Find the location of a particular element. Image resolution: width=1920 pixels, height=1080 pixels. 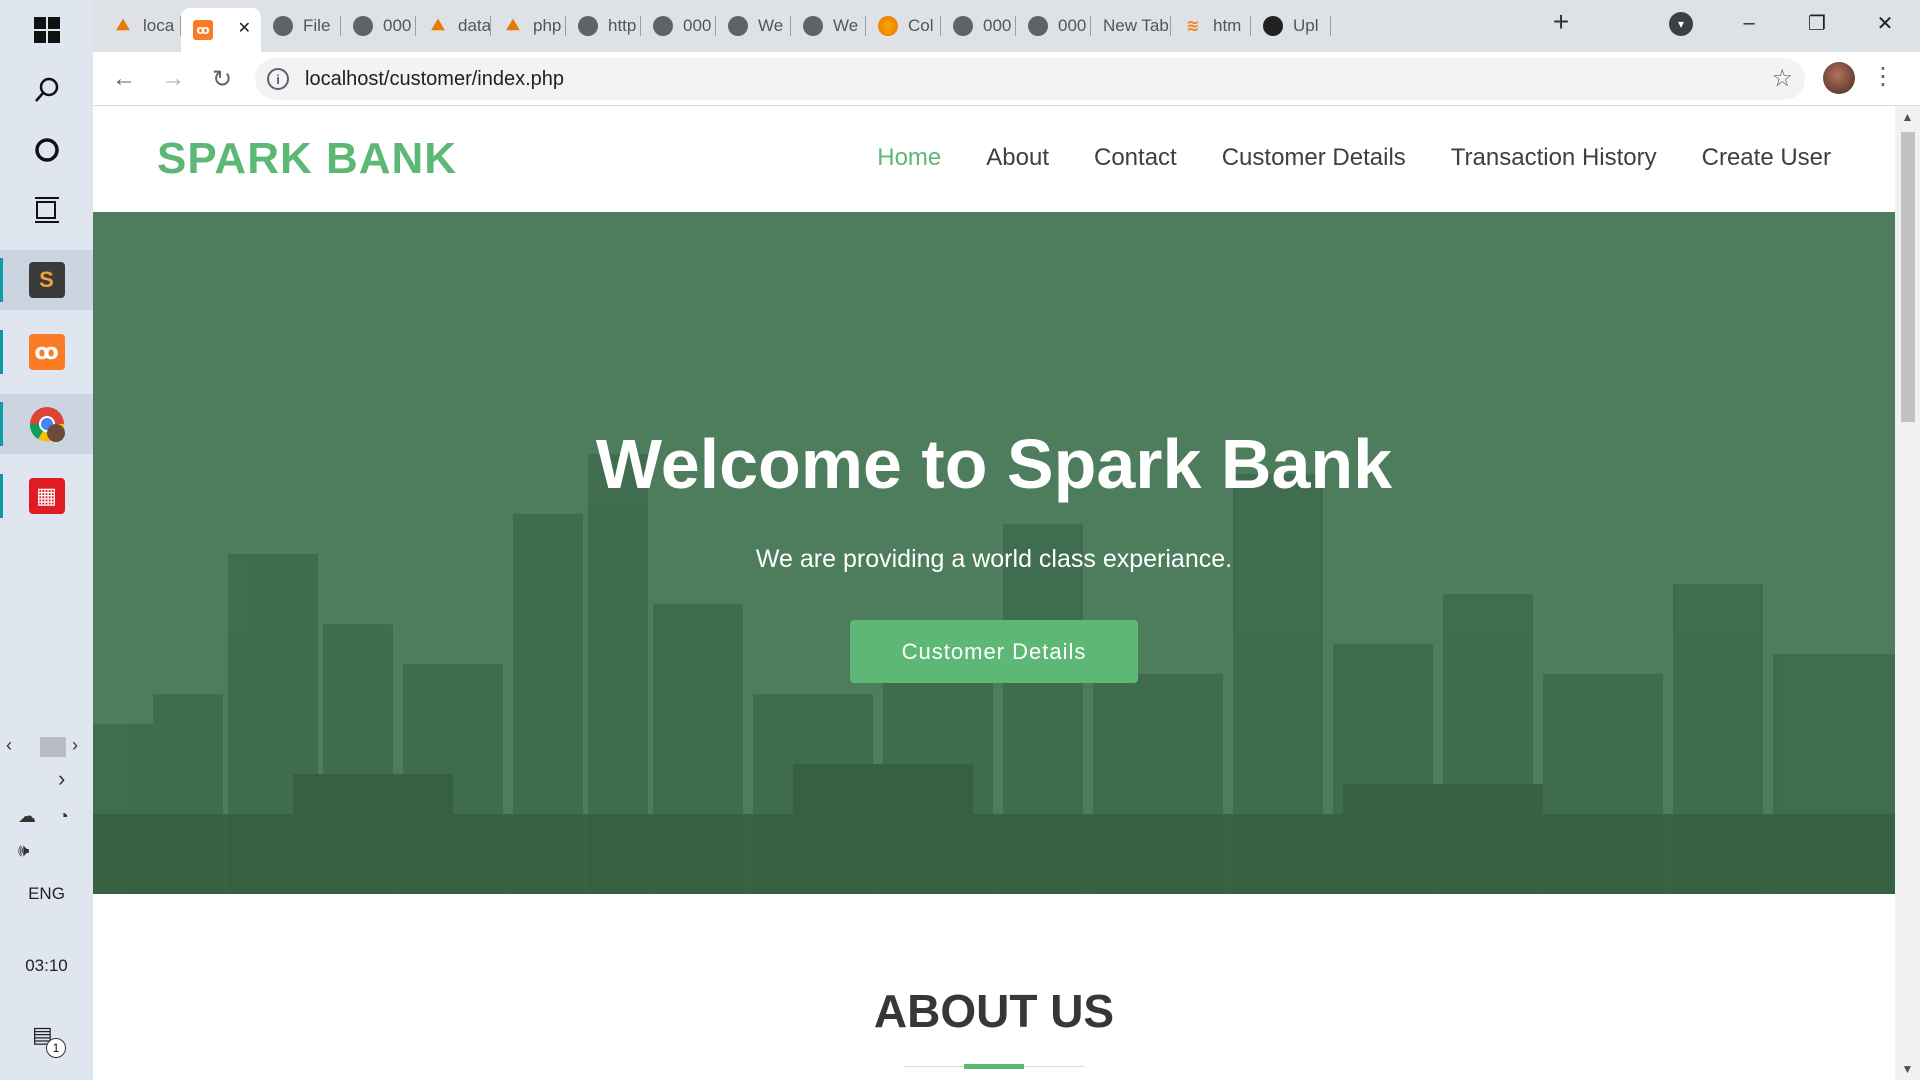

nav-home: Home is located at coordinates (909, 158).